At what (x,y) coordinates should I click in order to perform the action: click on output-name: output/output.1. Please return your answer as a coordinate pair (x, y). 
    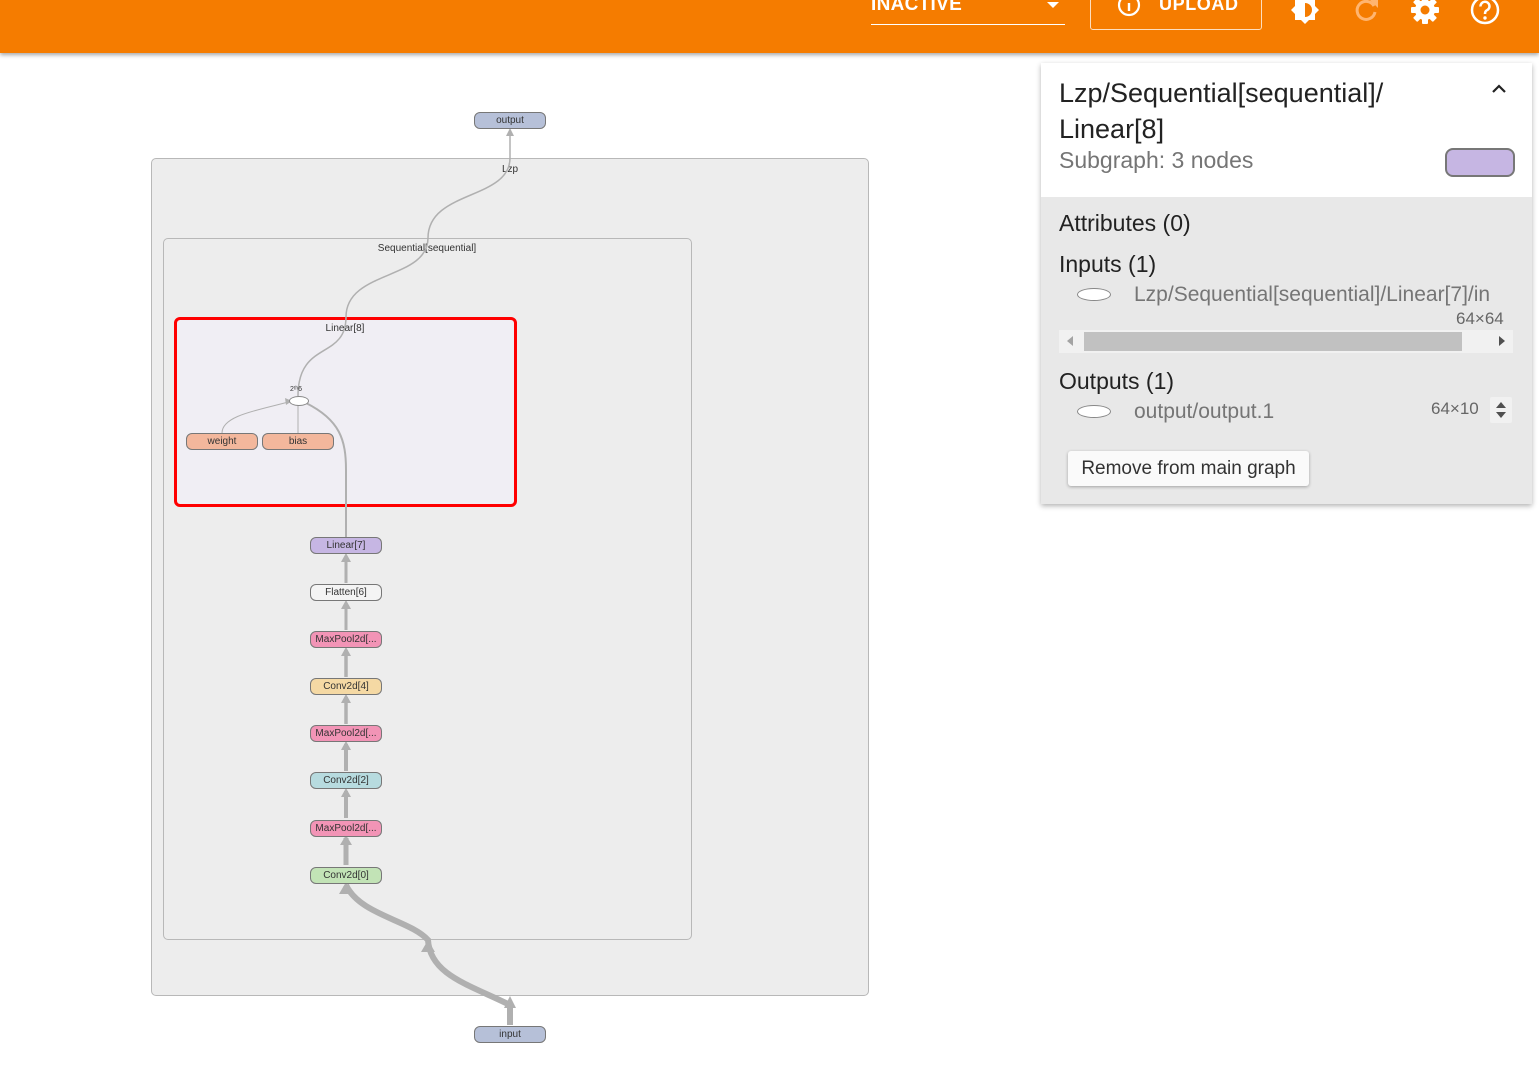
    Looking at the image, I should click on (1204, 412).